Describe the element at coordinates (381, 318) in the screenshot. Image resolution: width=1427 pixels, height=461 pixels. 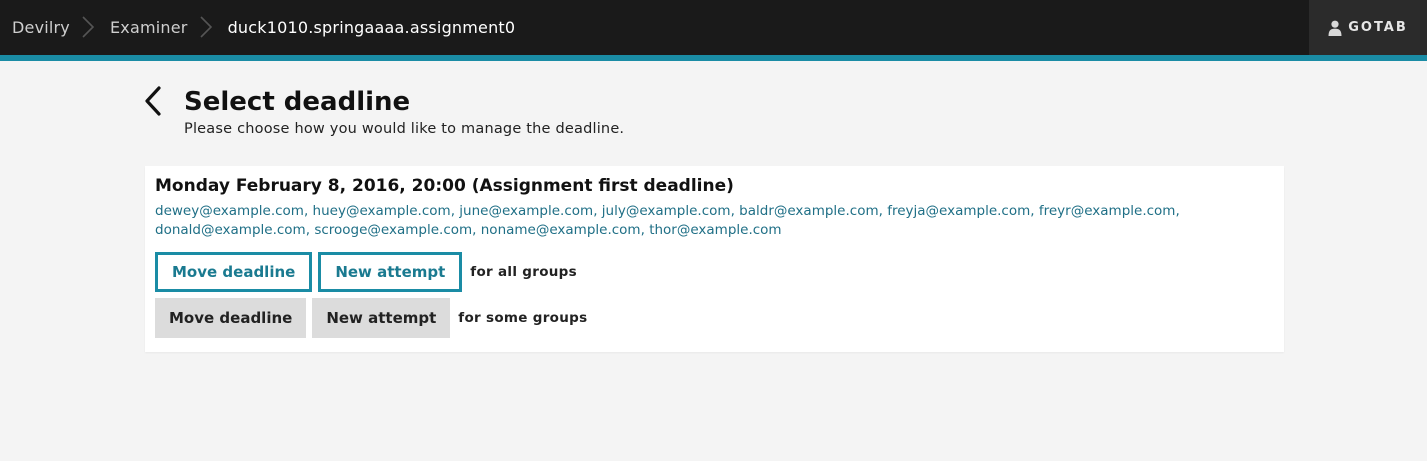
I see `new-attempt-some-button: New attempt` at that location.